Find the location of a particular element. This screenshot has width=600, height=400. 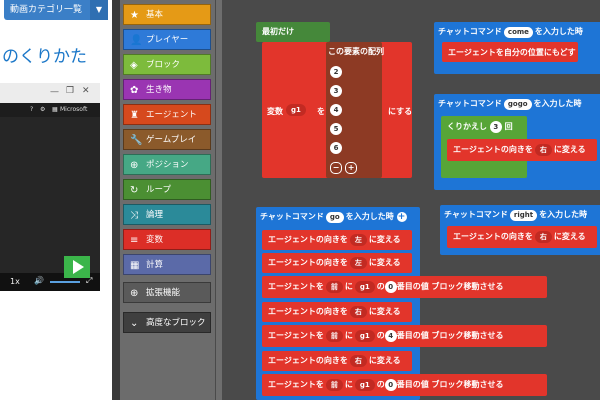

repeat-count: 3 is located at coordinates (495, 127).